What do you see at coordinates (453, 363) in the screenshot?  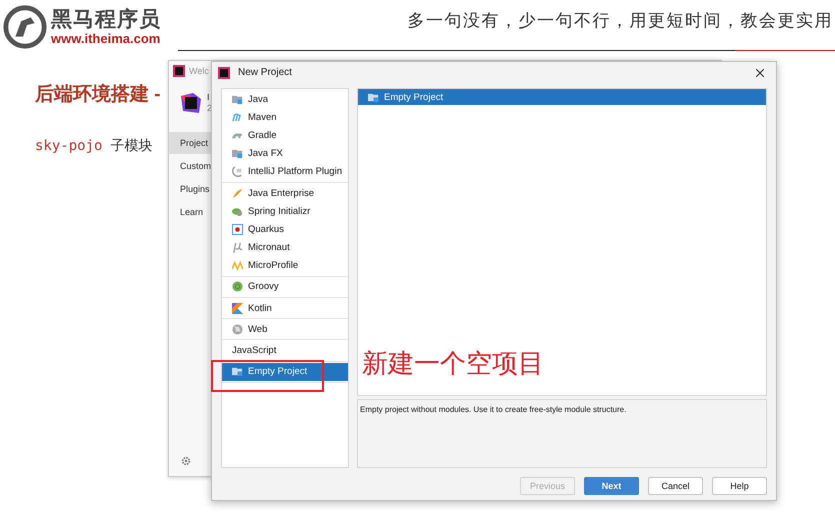 I see `annotation-text: 新建一个空项目` at bounding box center [453, 363].